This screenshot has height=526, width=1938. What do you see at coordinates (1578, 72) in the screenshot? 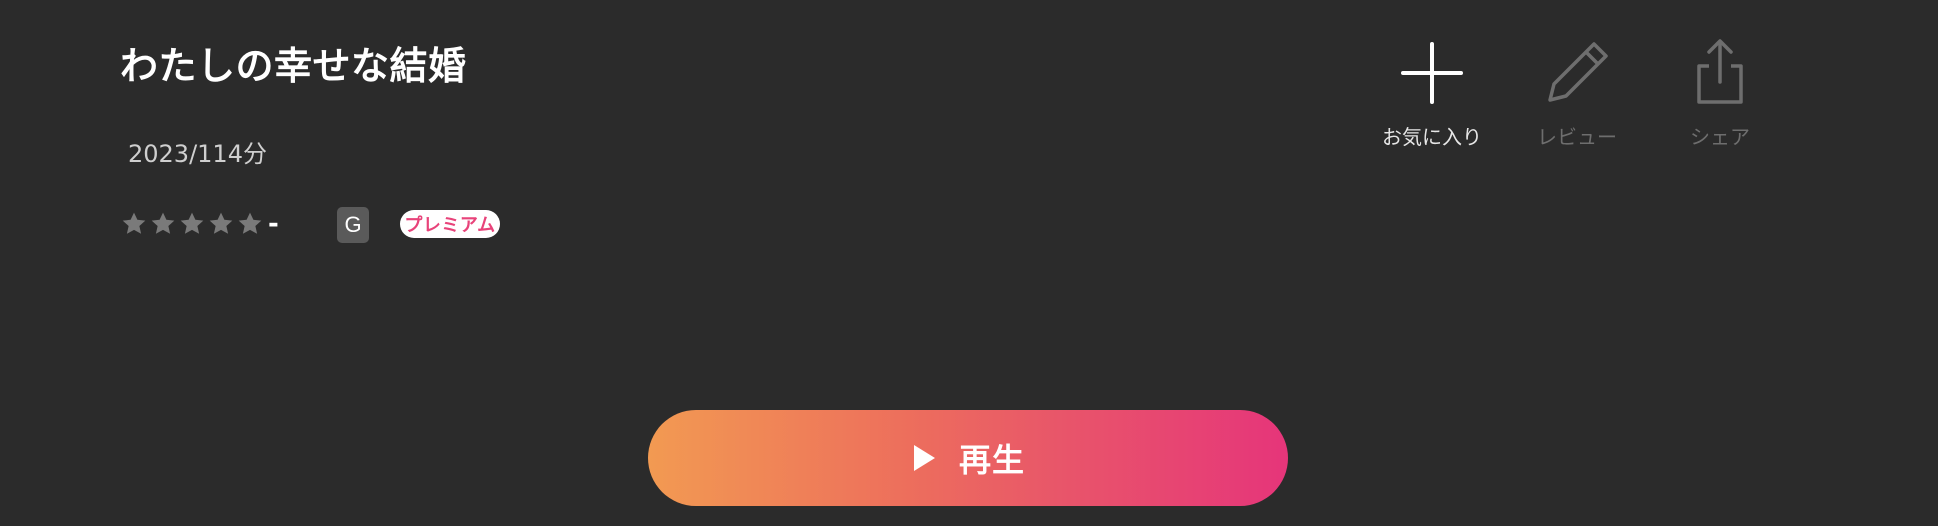
I see `pencil-icon` at bounding box center [1578, 72].